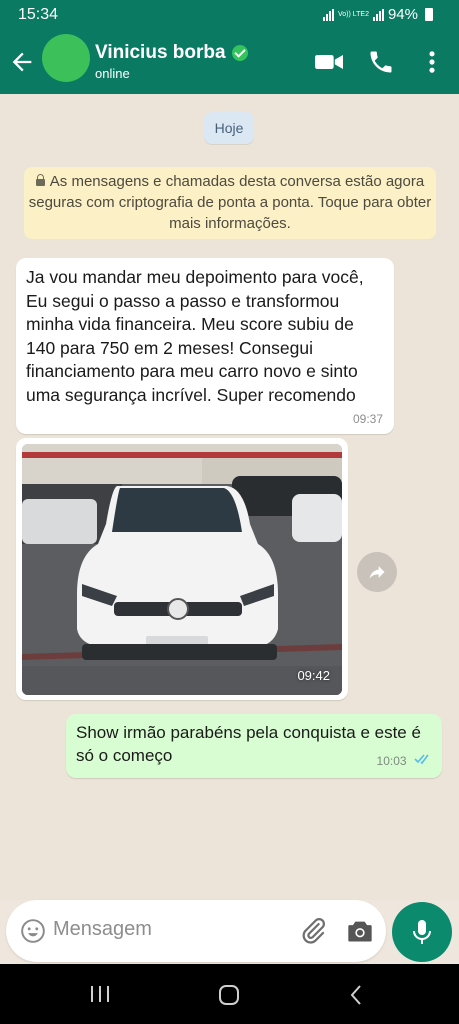  Describe the element at coordinates (381, 62) in the screenshot. I see `phone-icon` at that location.